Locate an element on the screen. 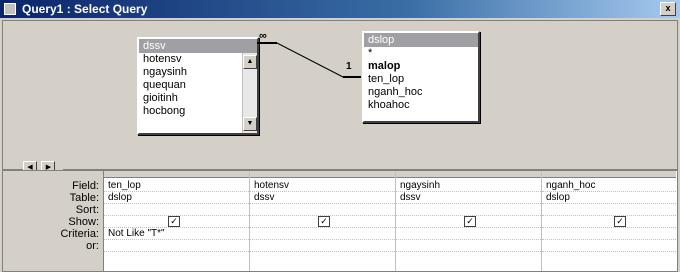 The height and width of the screenshot is (272, 680). scroll-down-icon: ▼ is located at coordinates (250, 124).